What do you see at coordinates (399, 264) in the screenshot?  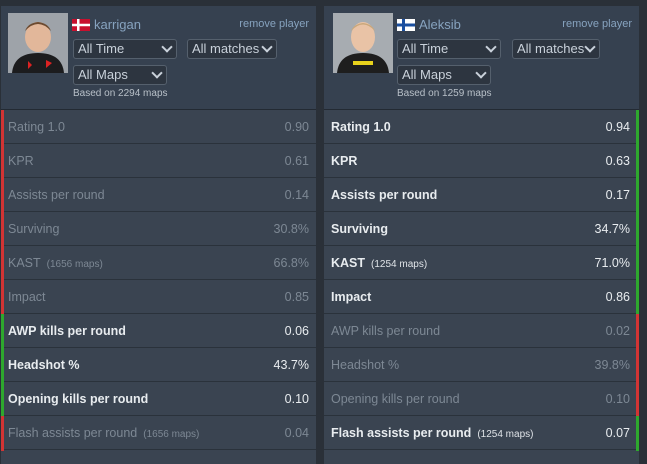 I see `stat-note: (1254 maps)` at bounding box center [399, 264].